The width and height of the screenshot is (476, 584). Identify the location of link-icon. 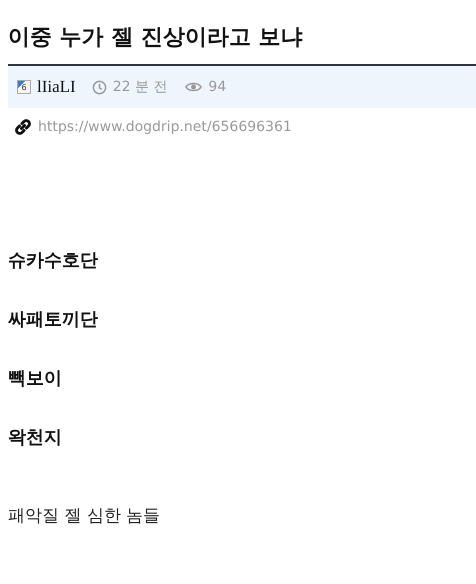
(23, 127).